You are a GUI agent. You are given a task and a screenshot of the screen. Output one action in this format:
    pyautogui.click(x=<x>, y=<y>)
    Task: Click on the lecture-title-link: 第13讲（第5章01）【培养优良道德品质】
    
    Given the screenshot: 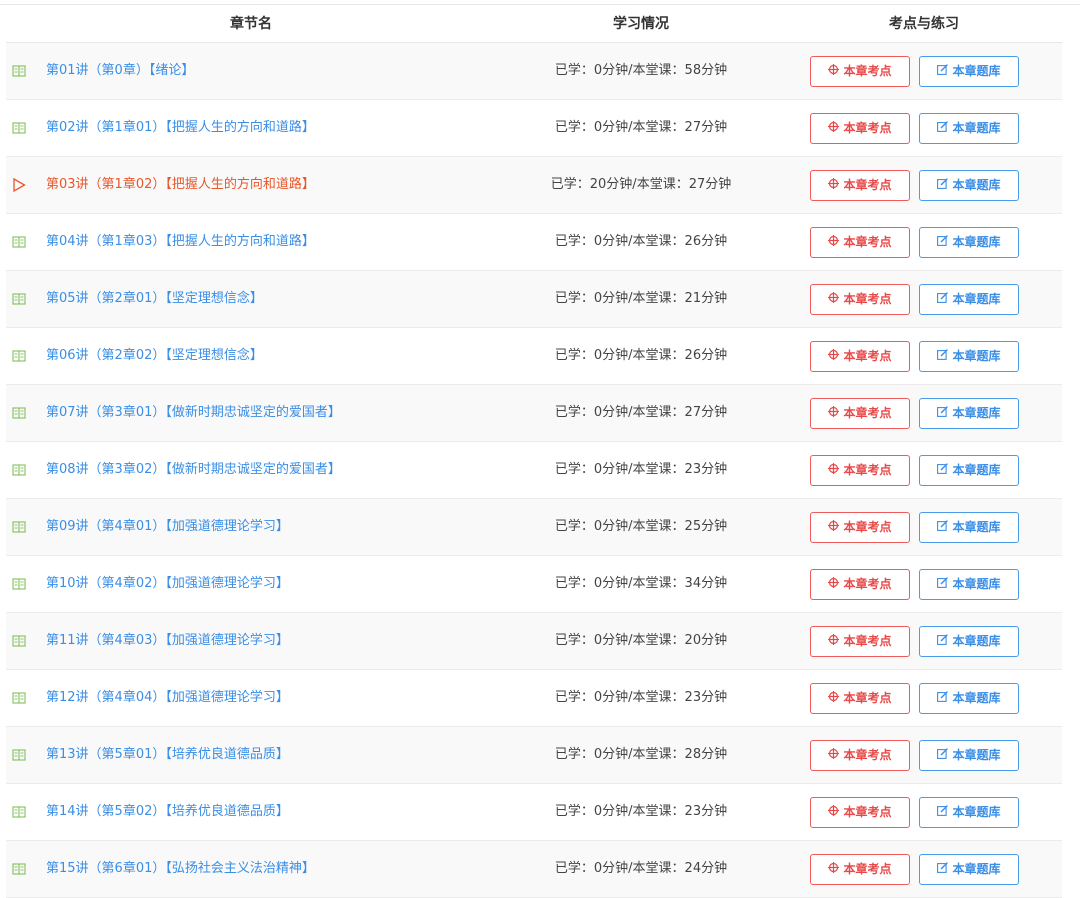 What is the action you would take?
    pyautogui.click(x=167, y=755)
    